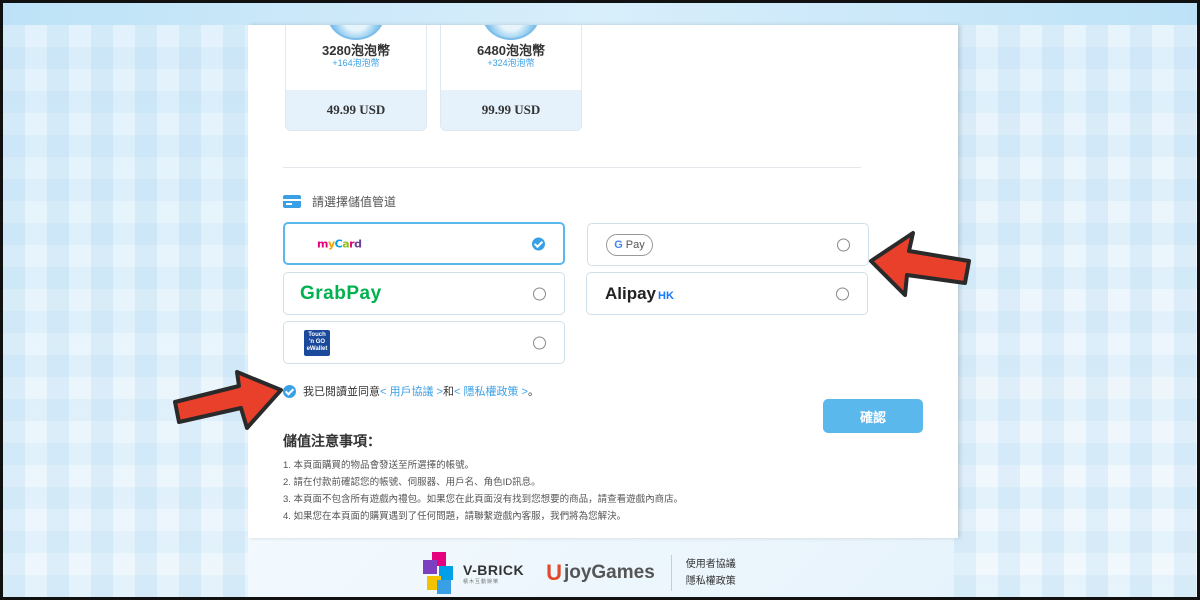 Image resolution: width=1200 pixels, height=600 pixels. I want to click on footer-user-agreement-link: 使用者協議, so click(711, 564).